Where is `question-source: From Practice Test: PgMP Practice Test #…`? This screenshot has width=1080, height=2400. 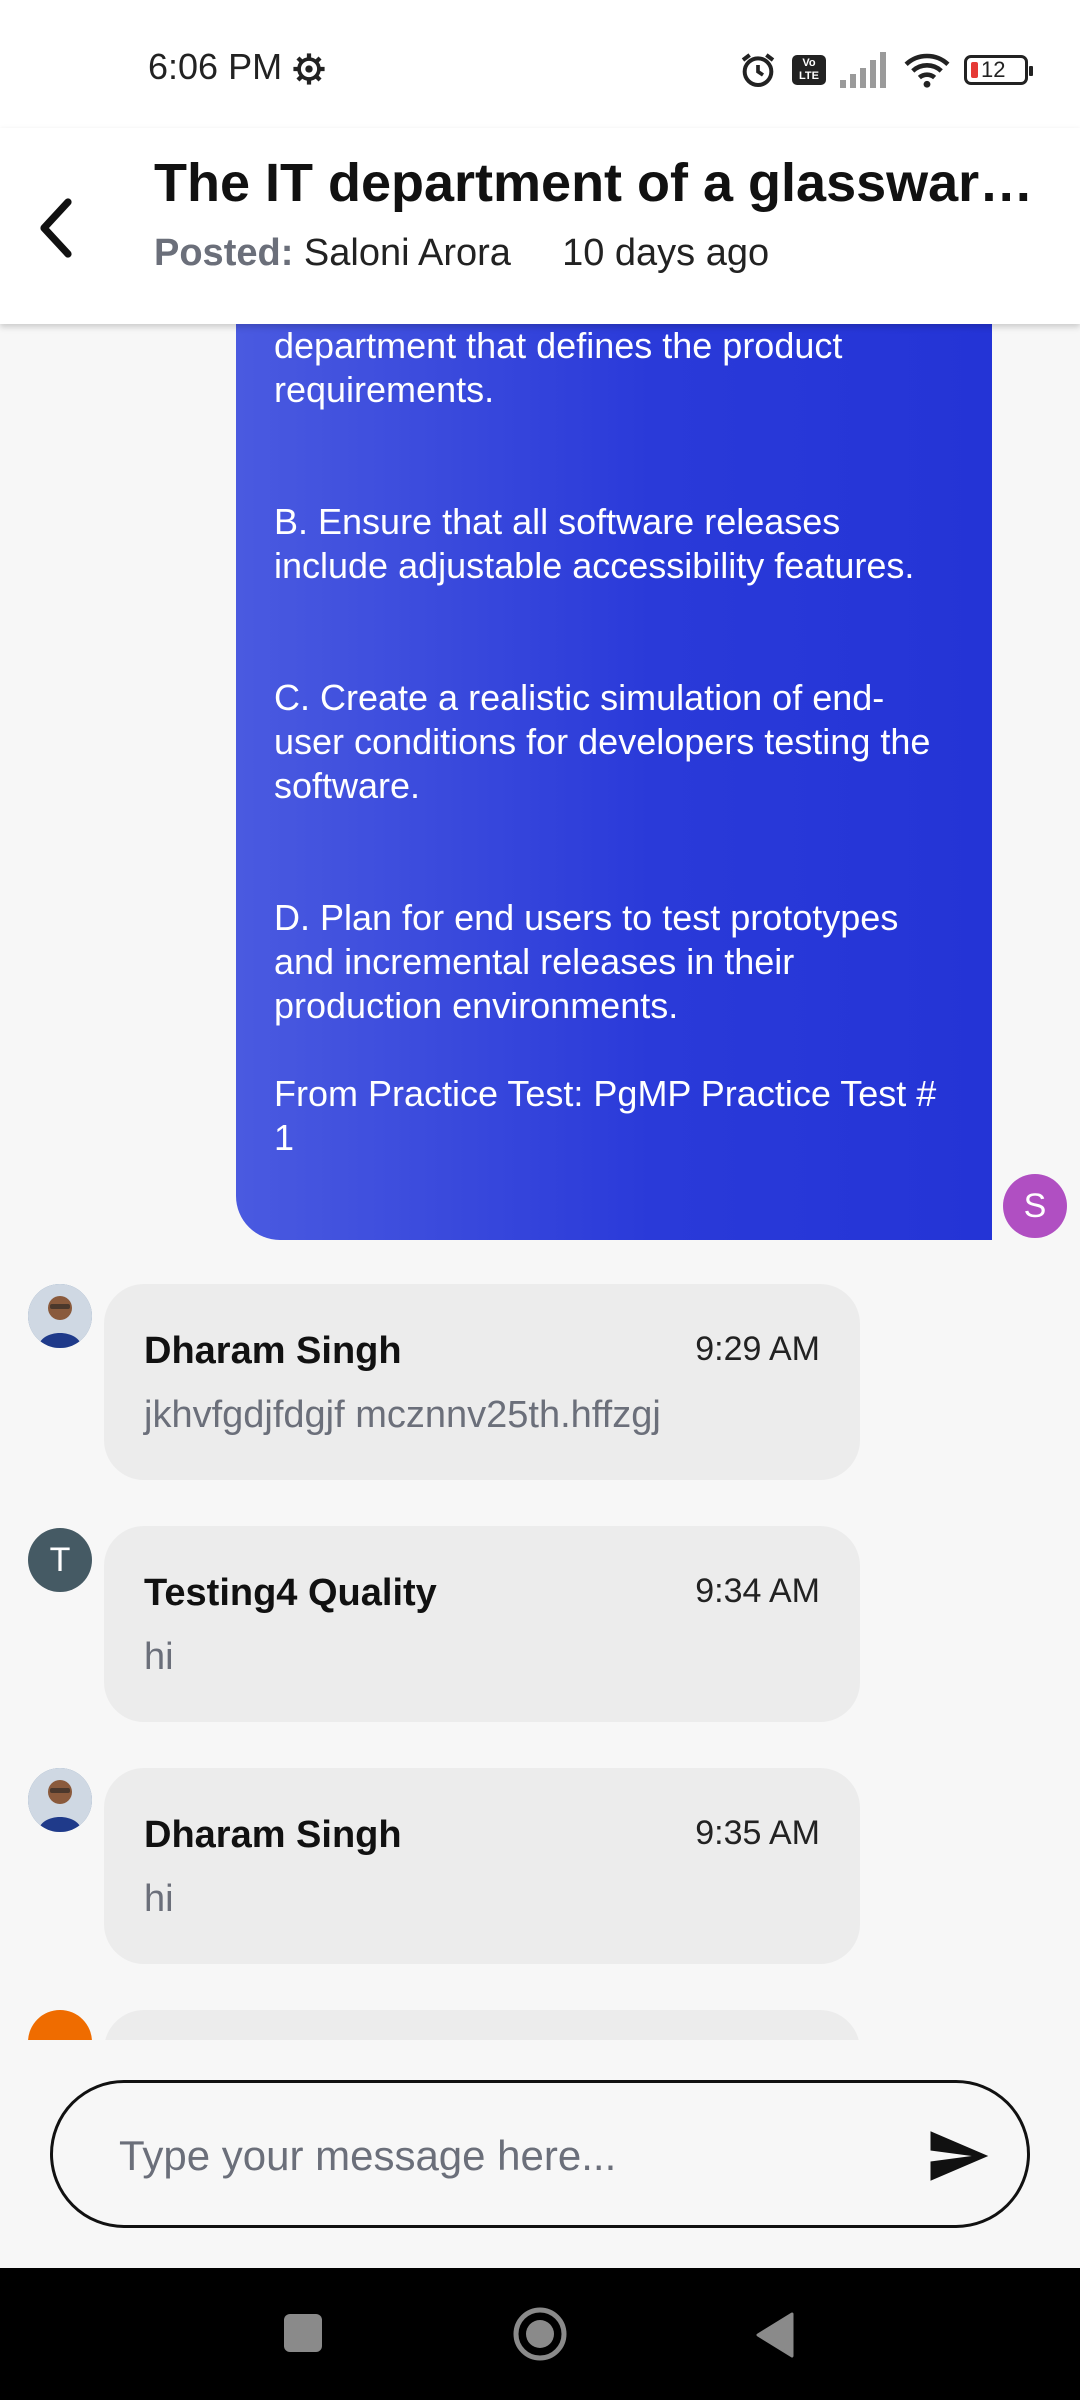
question-source: From Practice Test: PgMP Practice Test #… is located at coordinates (605, 1115).